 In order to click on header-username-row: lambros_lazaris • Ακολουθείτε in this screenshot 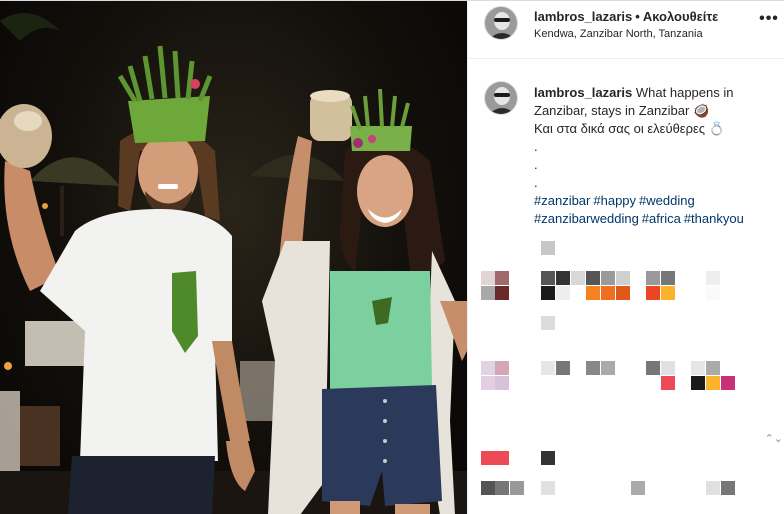, I will do `click(626, 16)`.